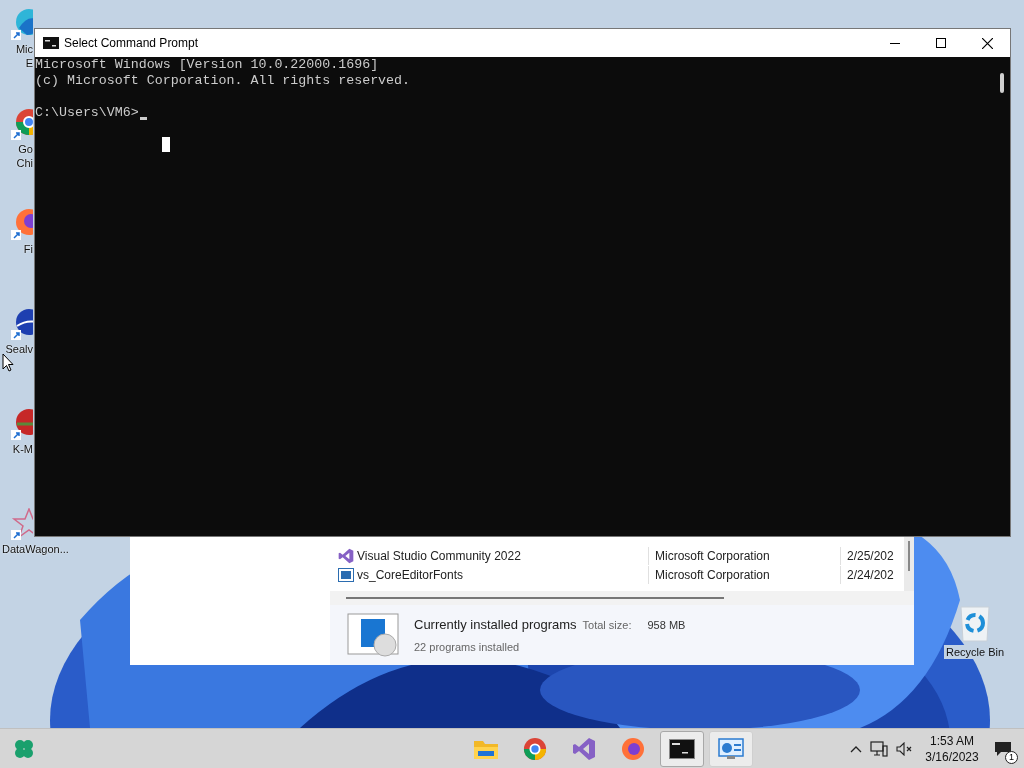 The height and width of the screenshot is (768, 1024). What do you see at coordinates (870, 574) in the screenshot?
I see `install-date: 2/24/202` at bounding box center [870, 574].